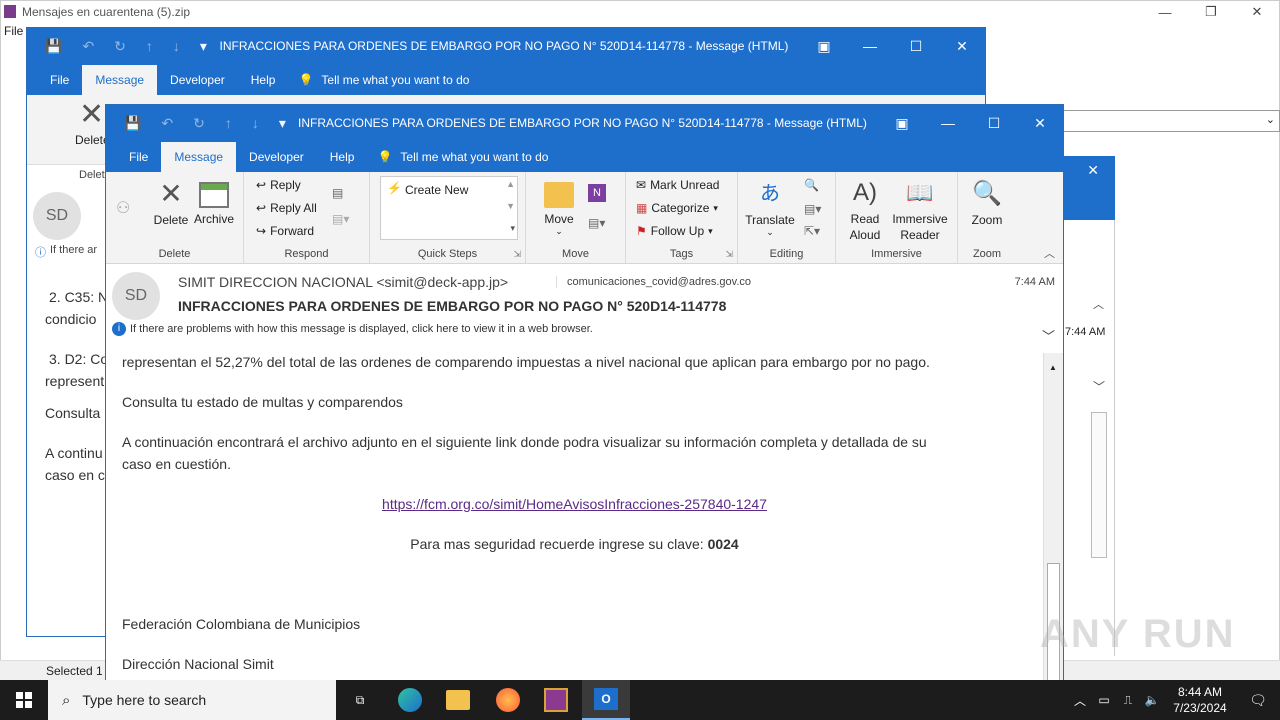 The image size is (1280, 720). Describe the element at coordinates (987, 202) in the screenshot. I see `zoom-button: 🔍 Zoom` at that location.